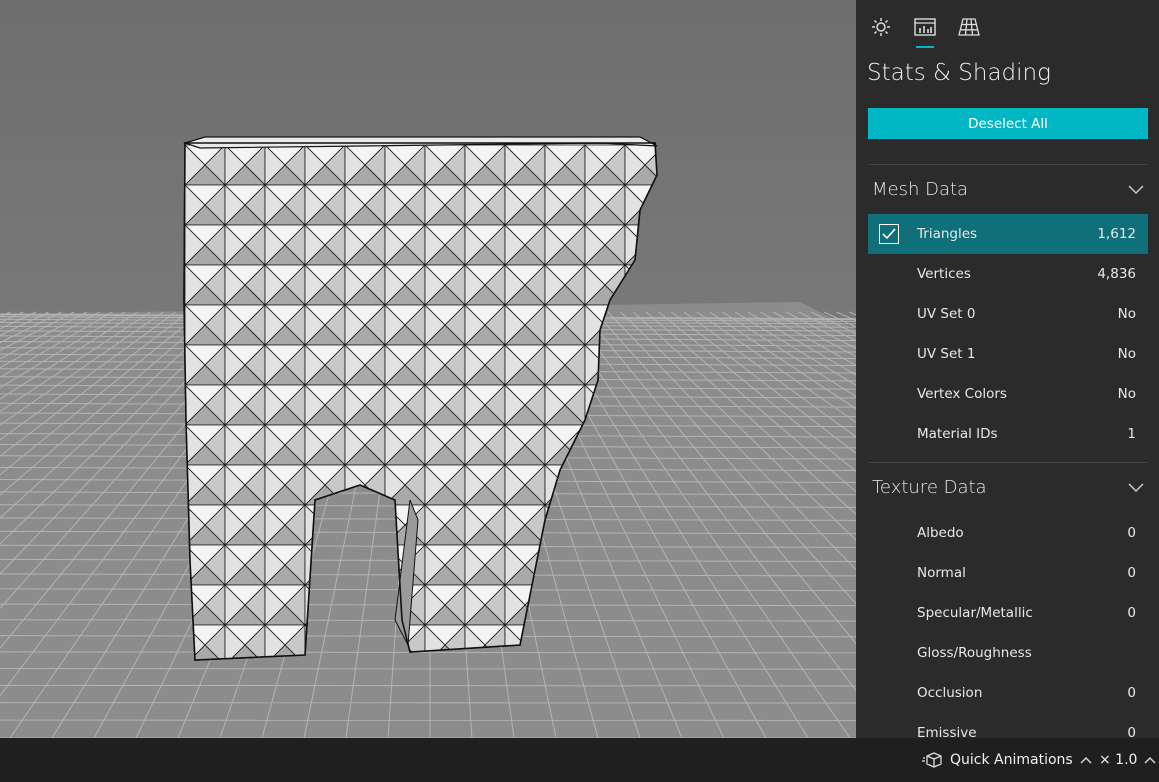 Image resolution: width=1159 pixels, height=782 pixels. I want to click on texture-stat-row: Occlusion 0, so click(1008, 693).